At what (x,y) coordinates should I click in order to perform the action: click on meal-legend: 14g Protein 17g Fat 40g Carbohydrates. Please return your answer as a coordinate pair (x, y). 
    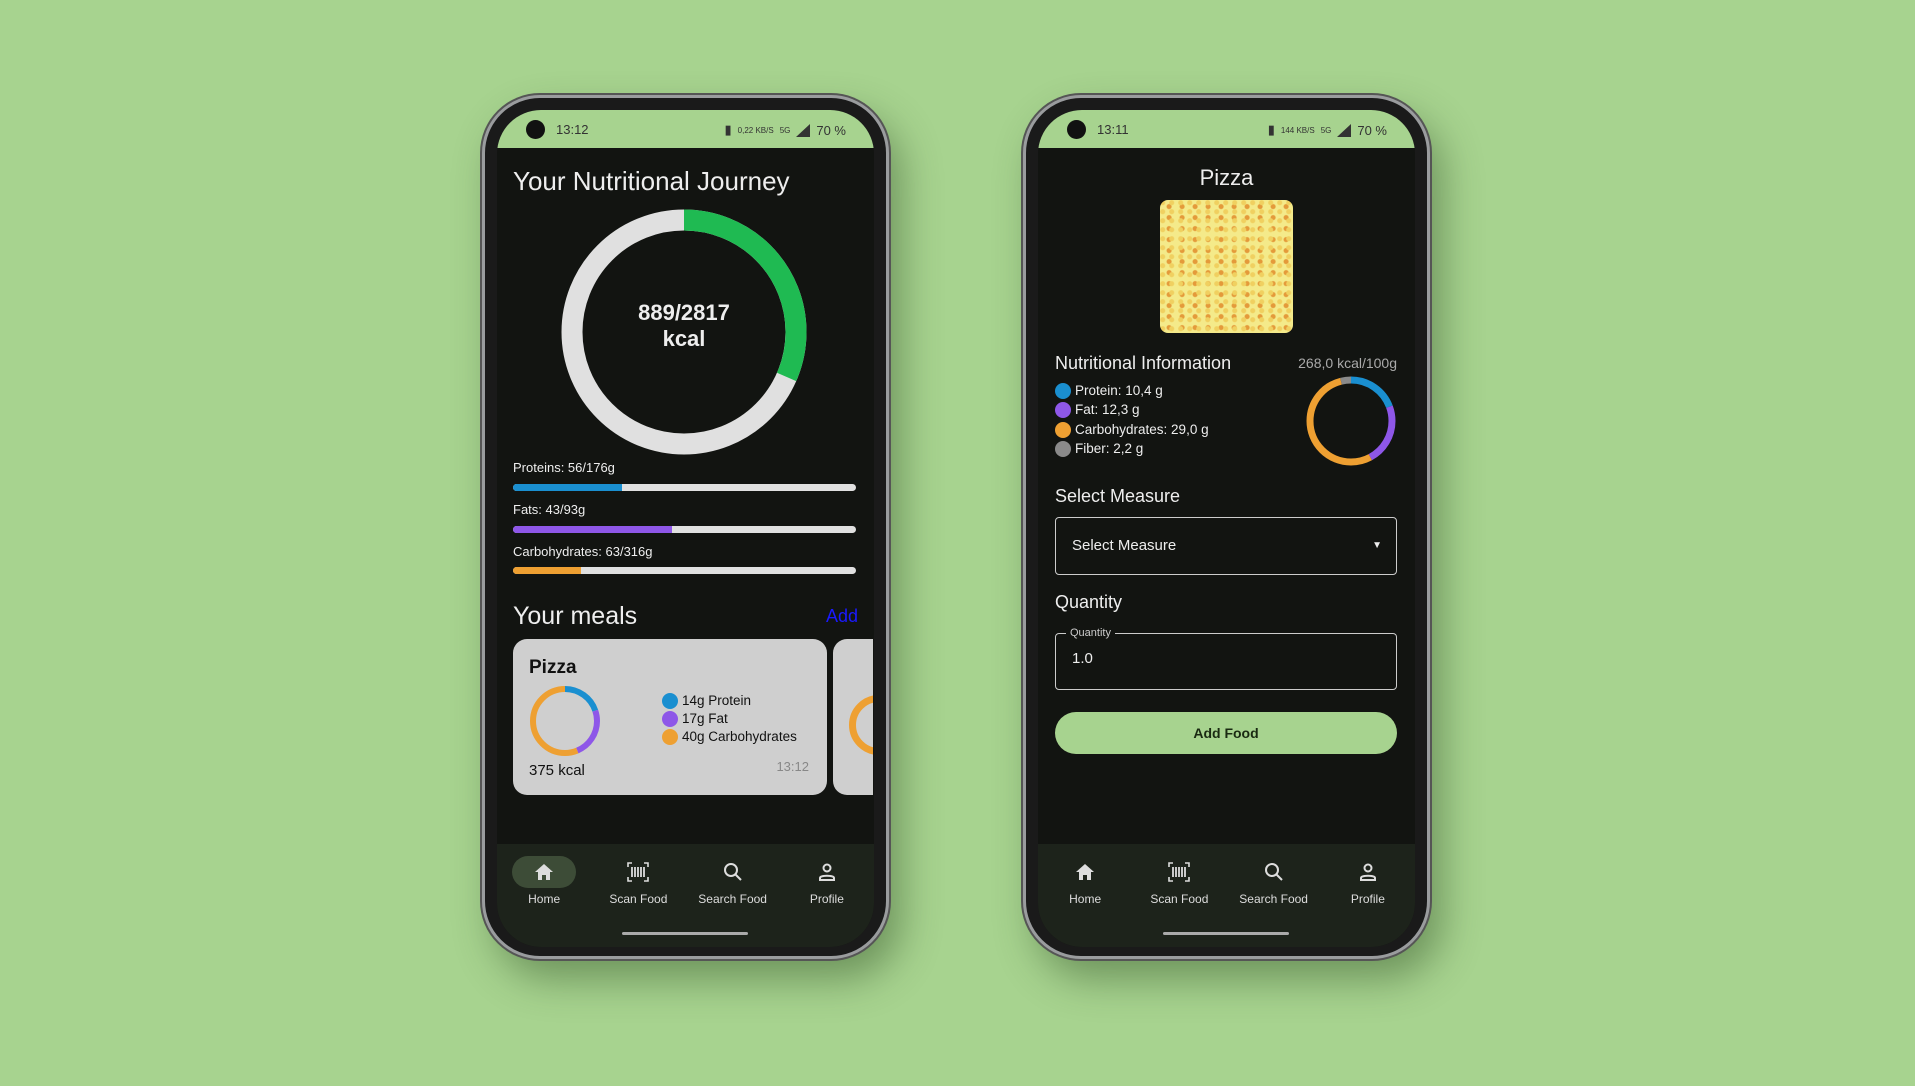
    Looking at the image, I should click on (729, 719).